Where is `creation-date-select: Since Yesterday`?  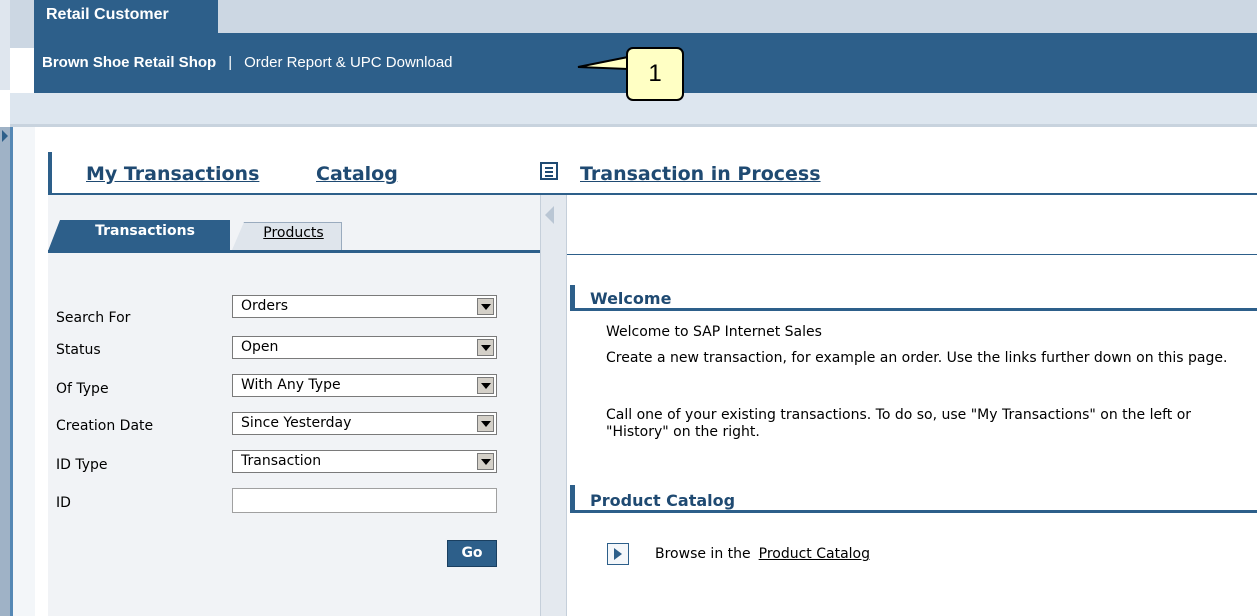
creation-date-select: Since Yesterday is located at coordinates (364, 423).